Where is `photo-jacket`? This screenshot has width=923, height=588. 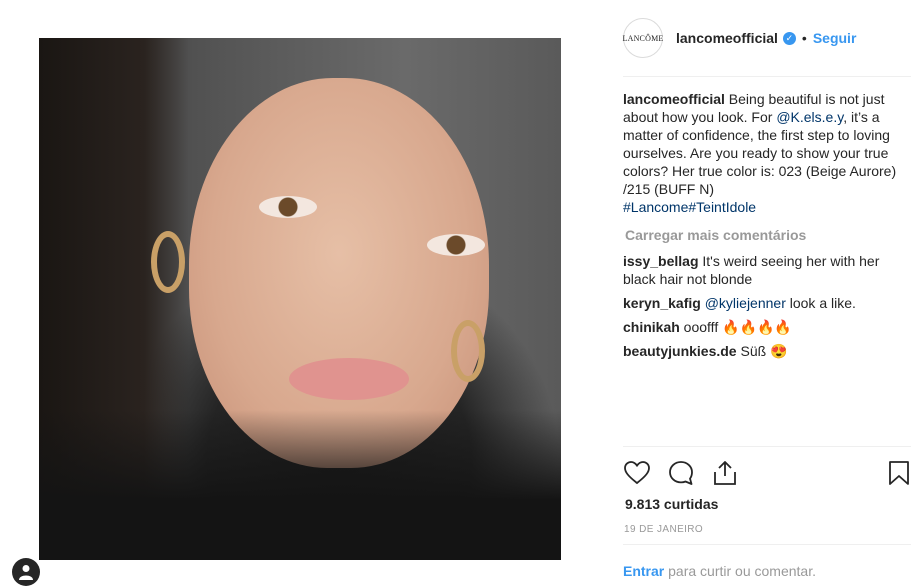 photo-jacket is located at coordinates (300, 485).